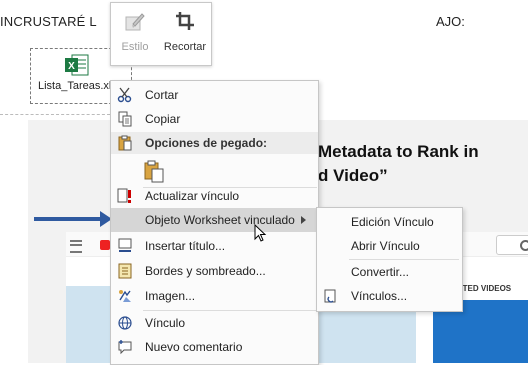 The height and width of the screenshot is (365, 528). I want to click on update-link-icon, so click(125, 196).